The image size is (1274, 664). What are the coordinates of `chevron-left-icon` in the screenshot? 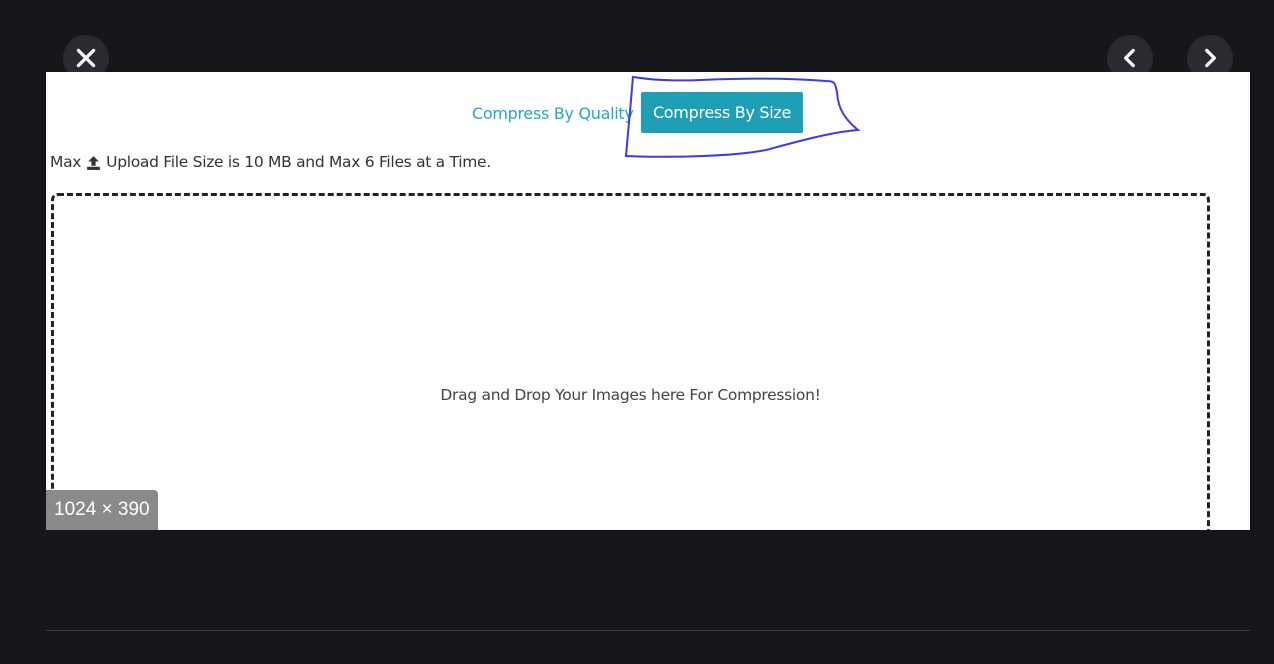 It's located at (1129, 58).